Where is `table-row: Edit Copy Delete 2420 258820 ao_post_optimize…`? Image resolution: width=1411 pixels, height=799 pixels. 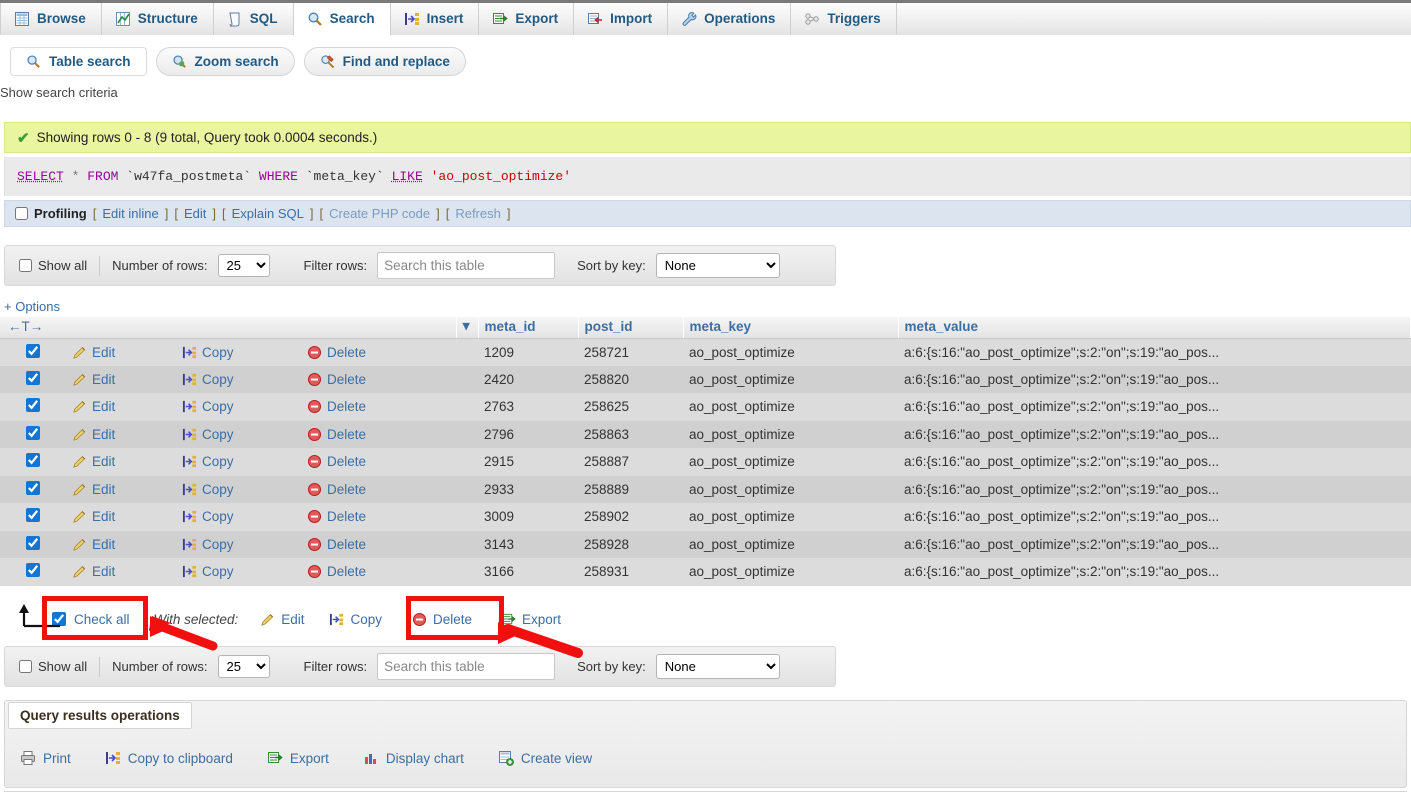
table-row: Edit Copy Delete 2420 258820 ao_post_optimize… is located at coordinates (705, 379).